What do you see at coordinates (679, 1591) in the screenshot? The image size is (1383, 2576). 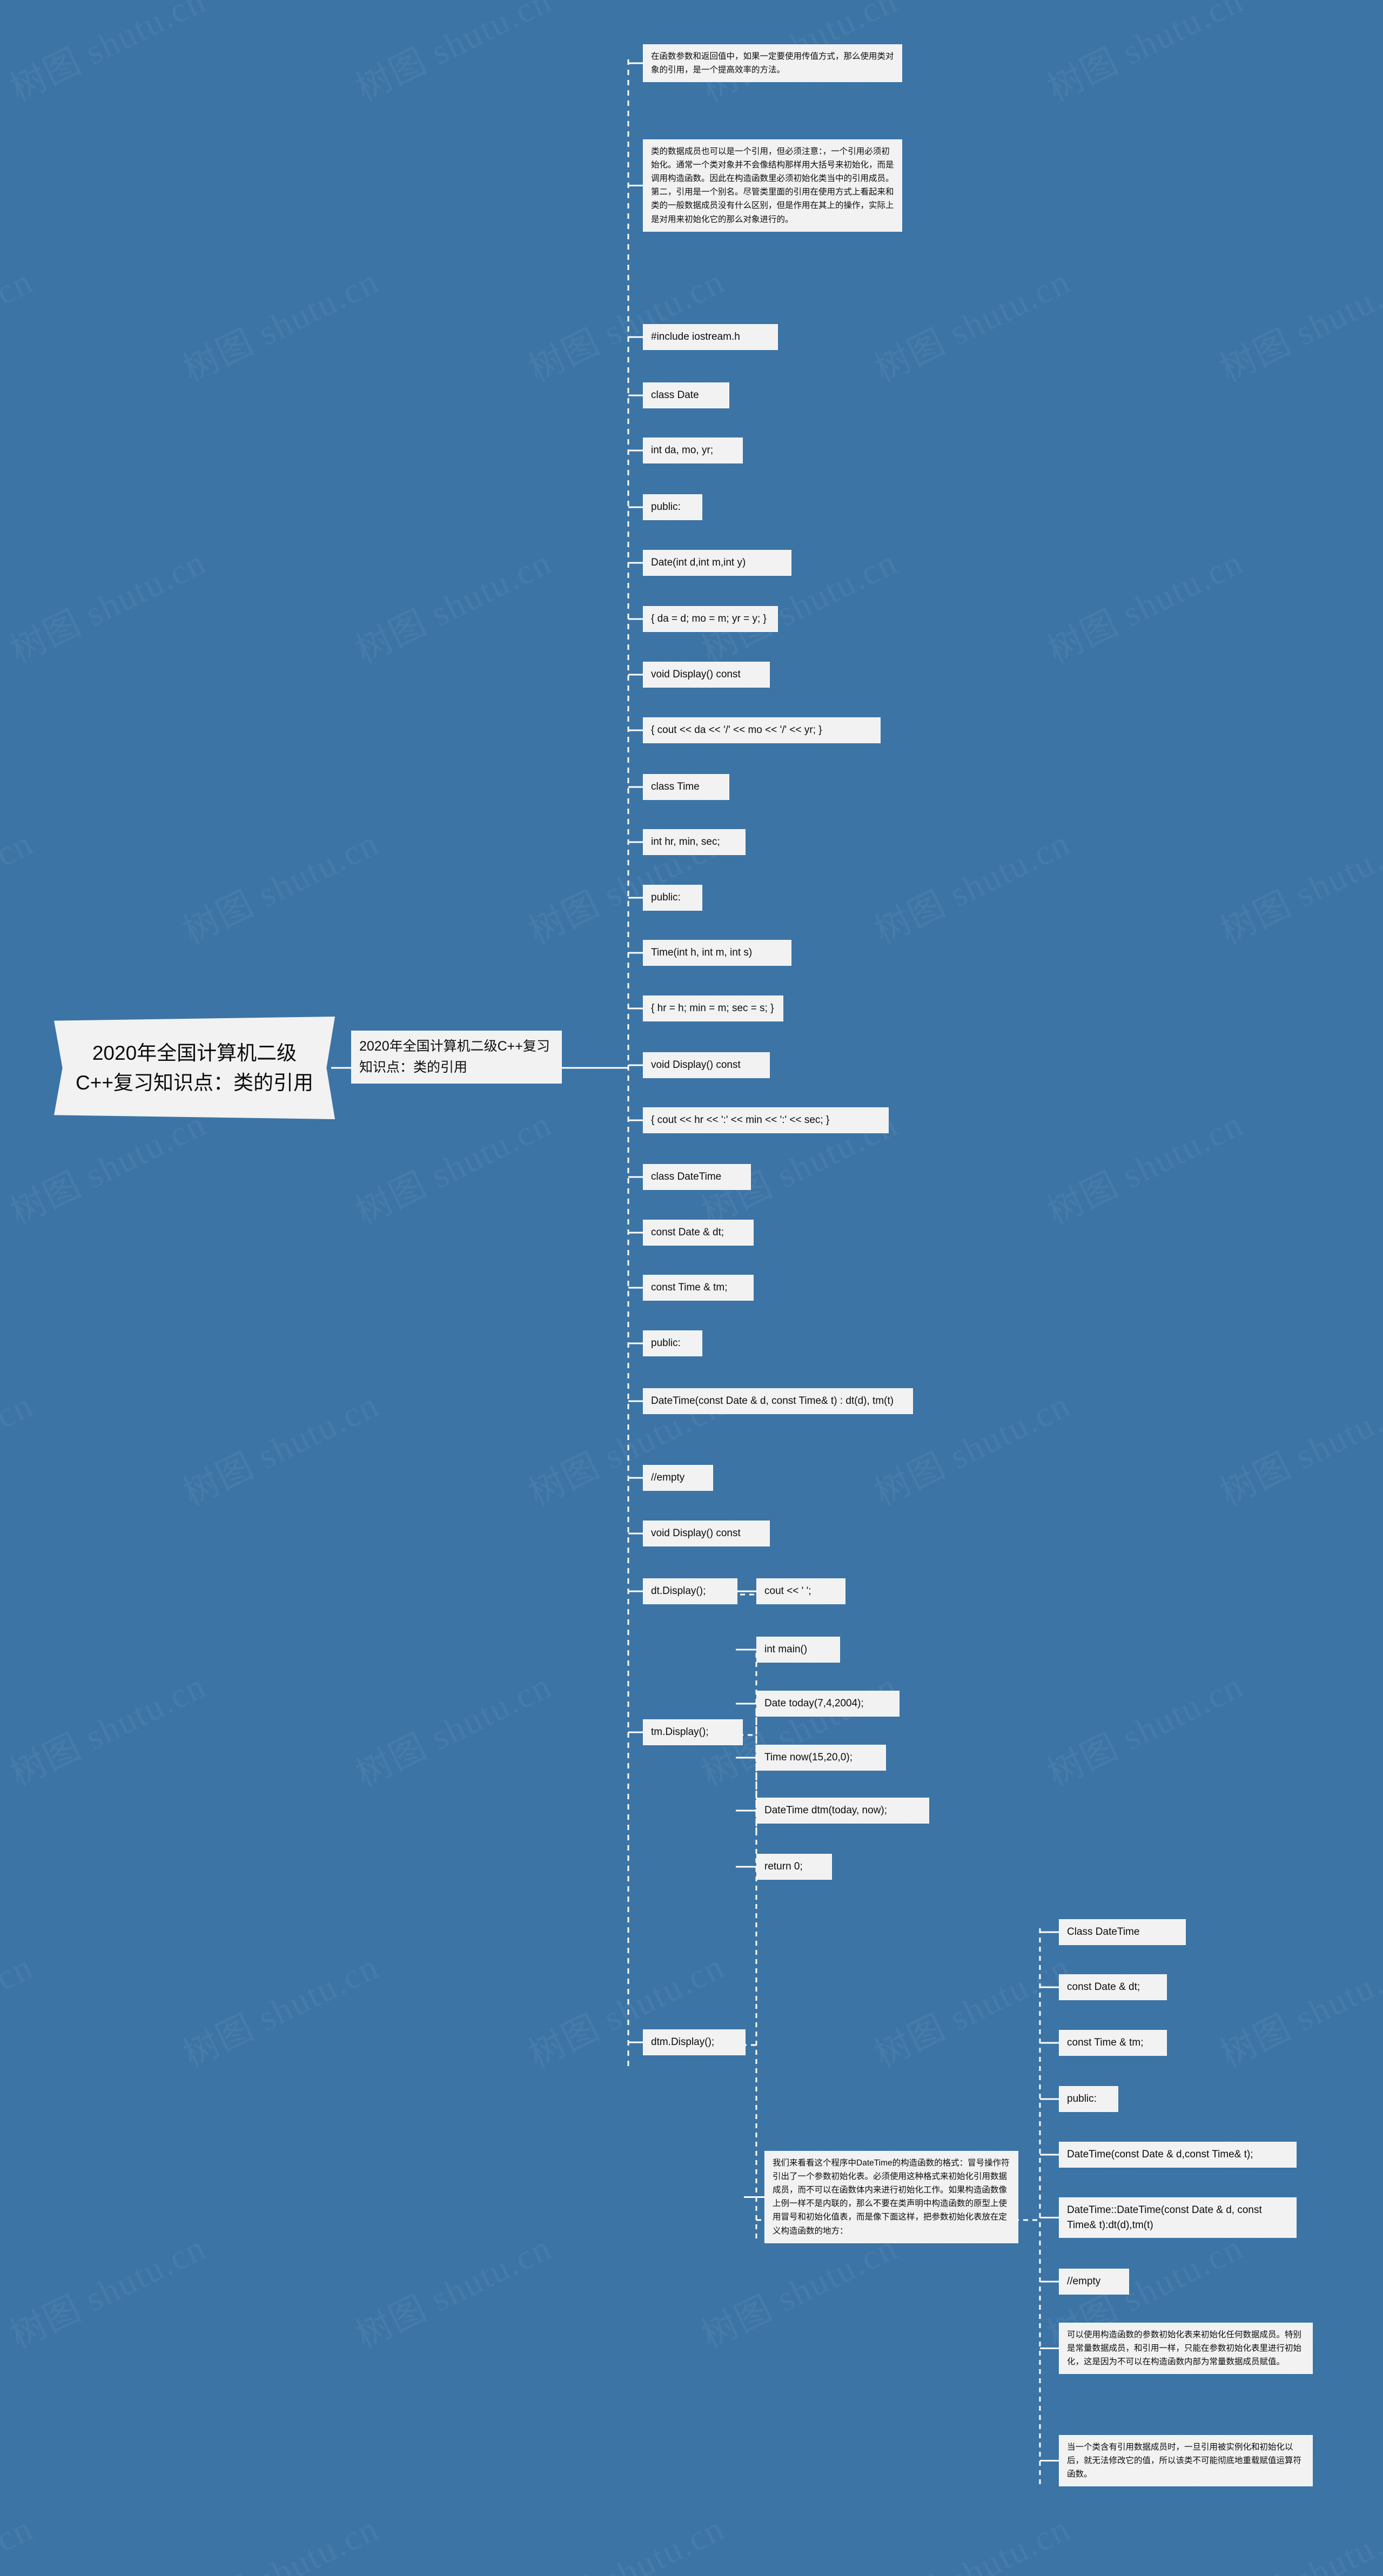 I see `node-label: dt.Display();` at bounding box center [679, 1591].